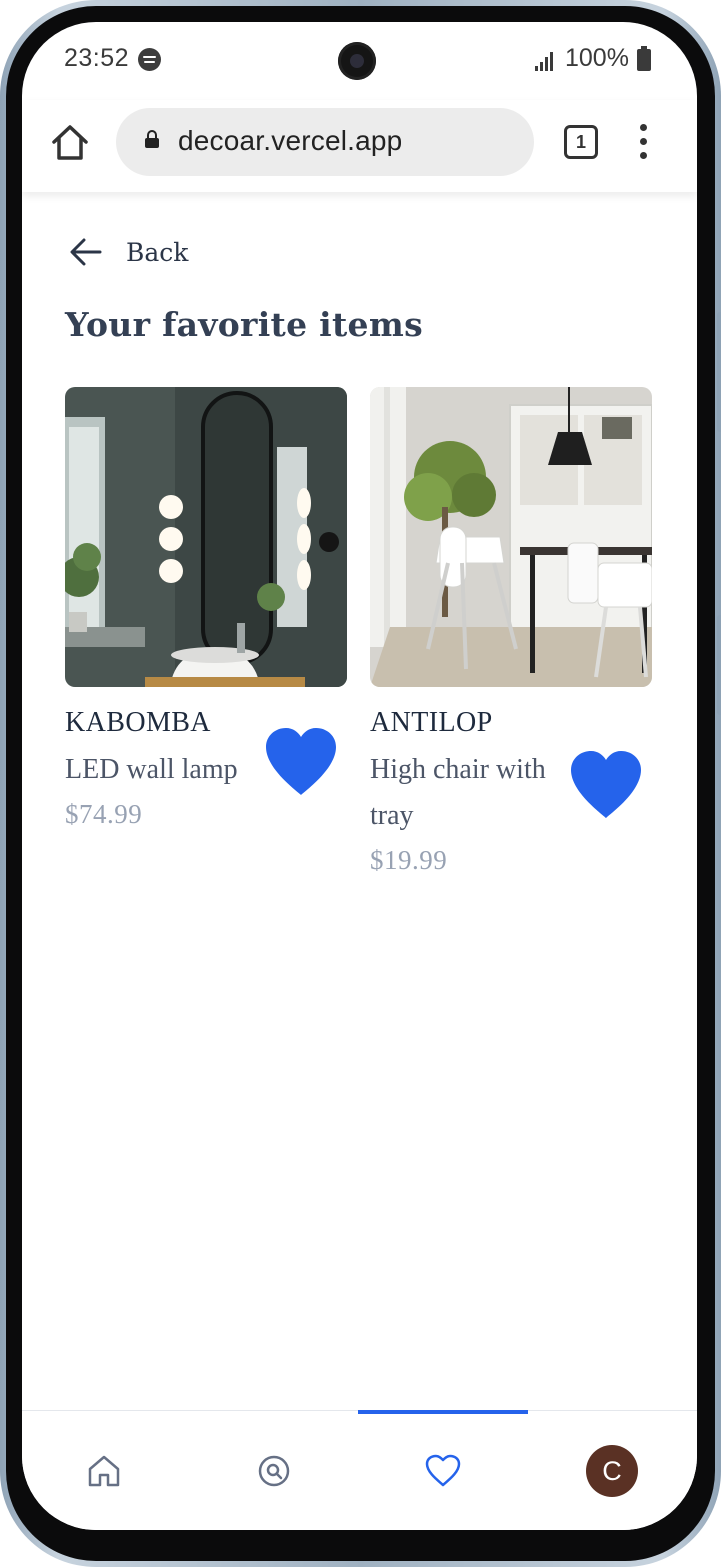 The image size is (721, 1567). I want to click on power-button, so click(719, 665).